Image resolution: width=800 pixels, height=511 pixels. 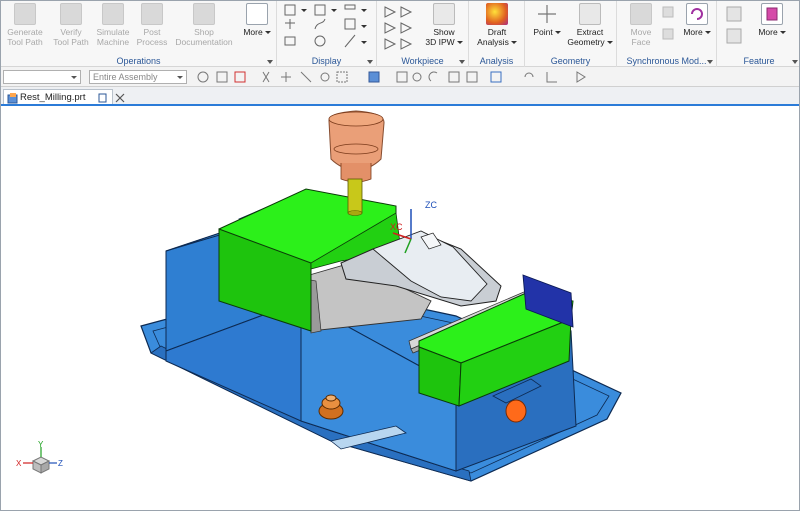 I want to click on display-group-label: Display, so click(x=326, y=61).